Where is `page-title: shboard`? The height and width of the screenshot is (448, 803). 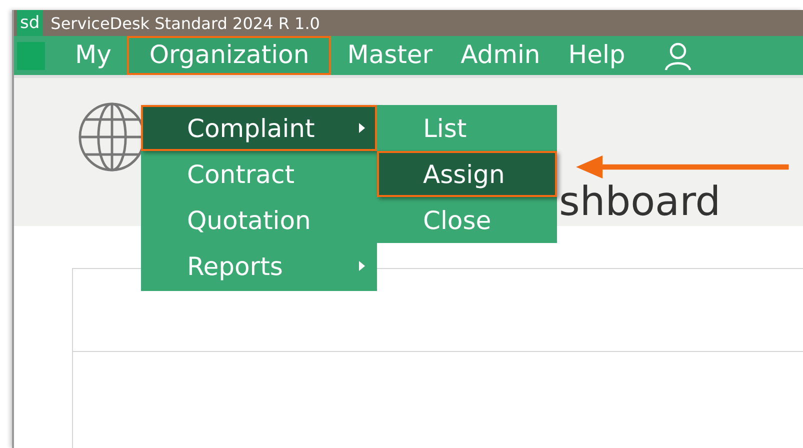 page-title: shboard is located at coordinates (640, 202).